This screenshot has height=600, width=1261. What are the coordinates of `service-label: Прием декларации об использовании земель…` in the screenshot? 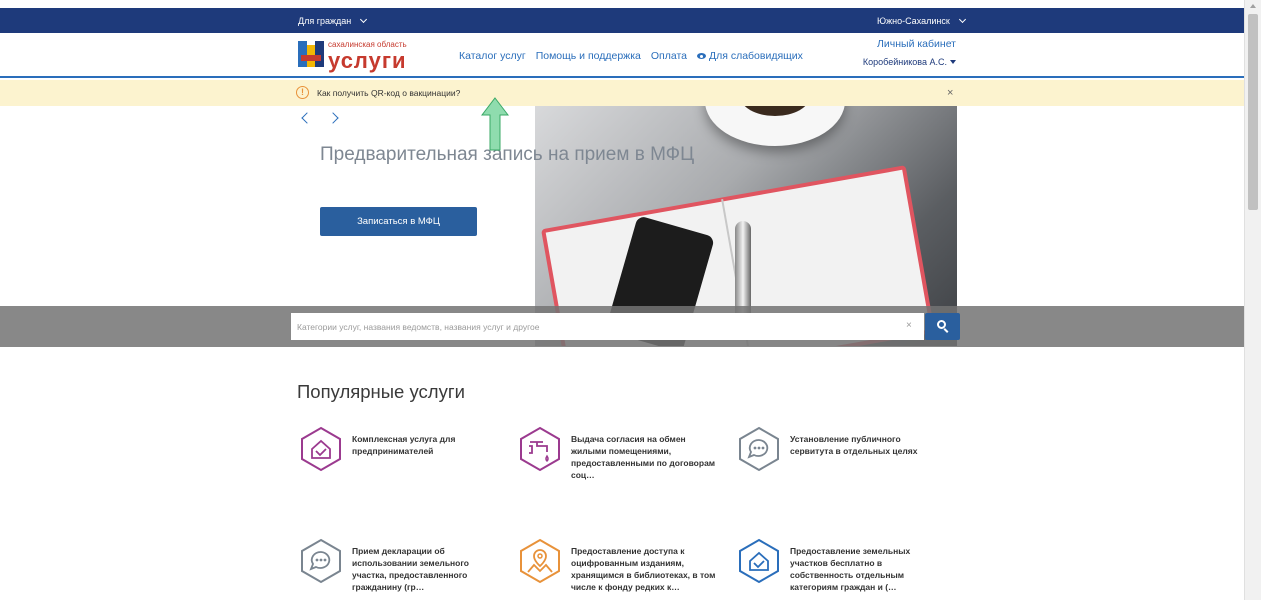 It's located at (410, 569).